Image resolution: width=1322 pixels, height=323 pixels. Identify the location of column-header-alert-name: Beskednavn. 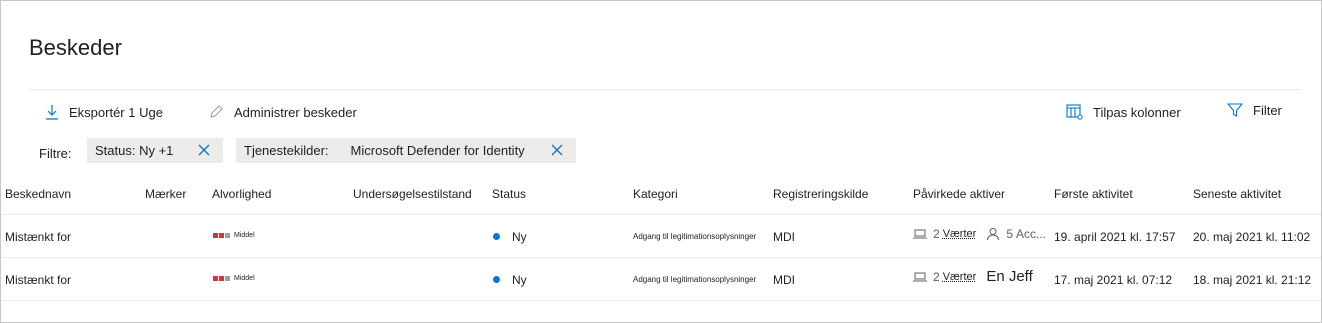
(38, 194).